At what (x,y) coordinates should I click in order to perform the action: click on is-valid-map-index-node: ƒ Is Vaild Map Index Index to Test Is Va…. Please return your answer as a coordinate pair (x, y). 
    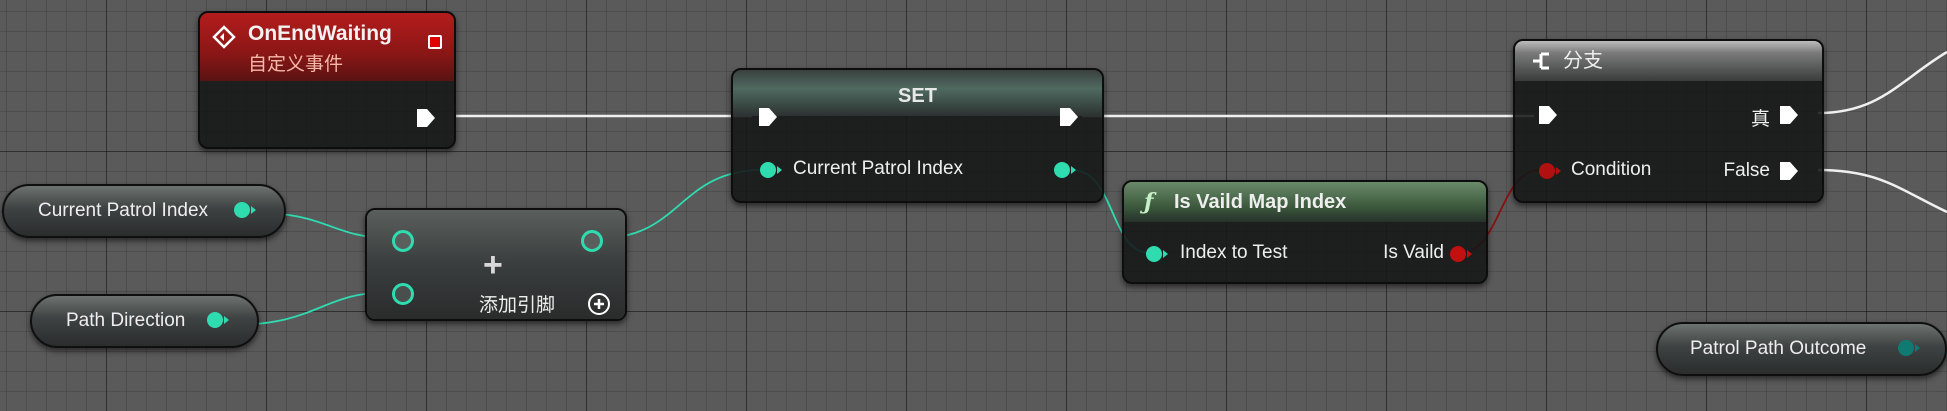
    Looking at the image, I should click on (1305, 232).